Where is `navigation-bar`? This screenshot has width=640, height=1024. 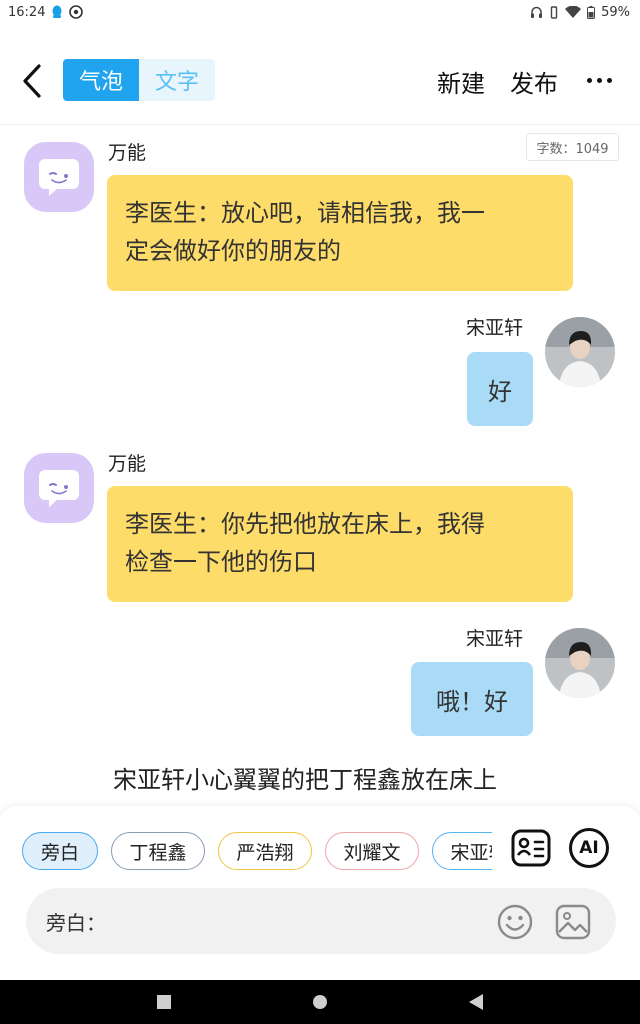 navigation-bar is located at coordinates (320, 1002).